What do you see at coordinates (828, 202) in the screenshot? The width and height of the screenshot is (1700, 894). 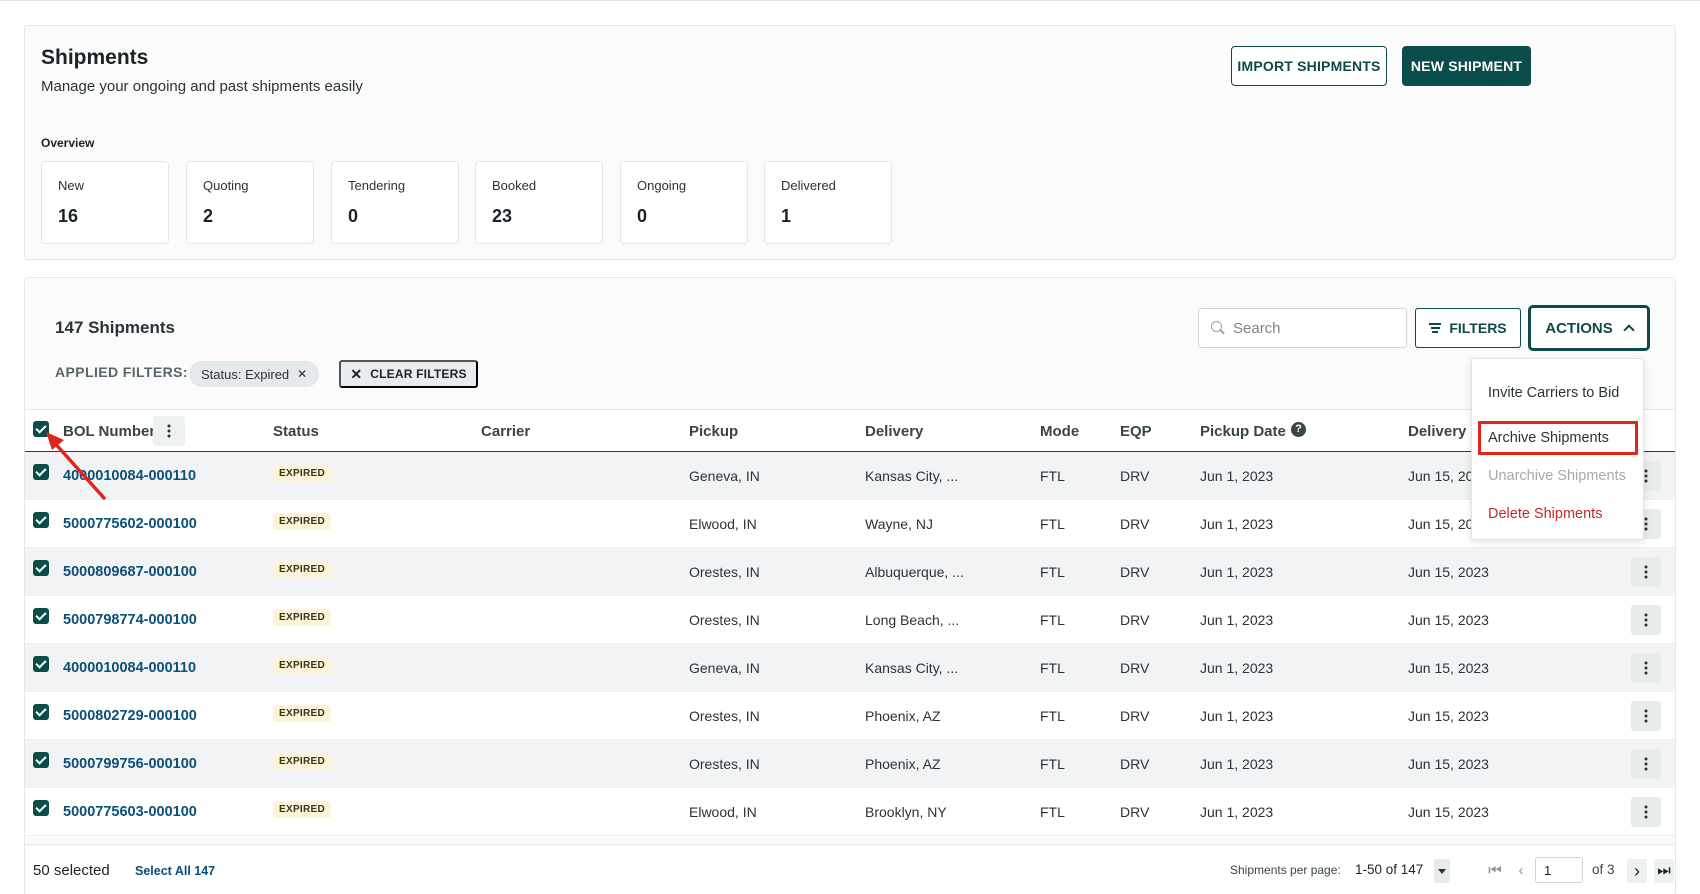 I see `stat-card-delivered: Delivered 1` at bounding box center [828, 202].